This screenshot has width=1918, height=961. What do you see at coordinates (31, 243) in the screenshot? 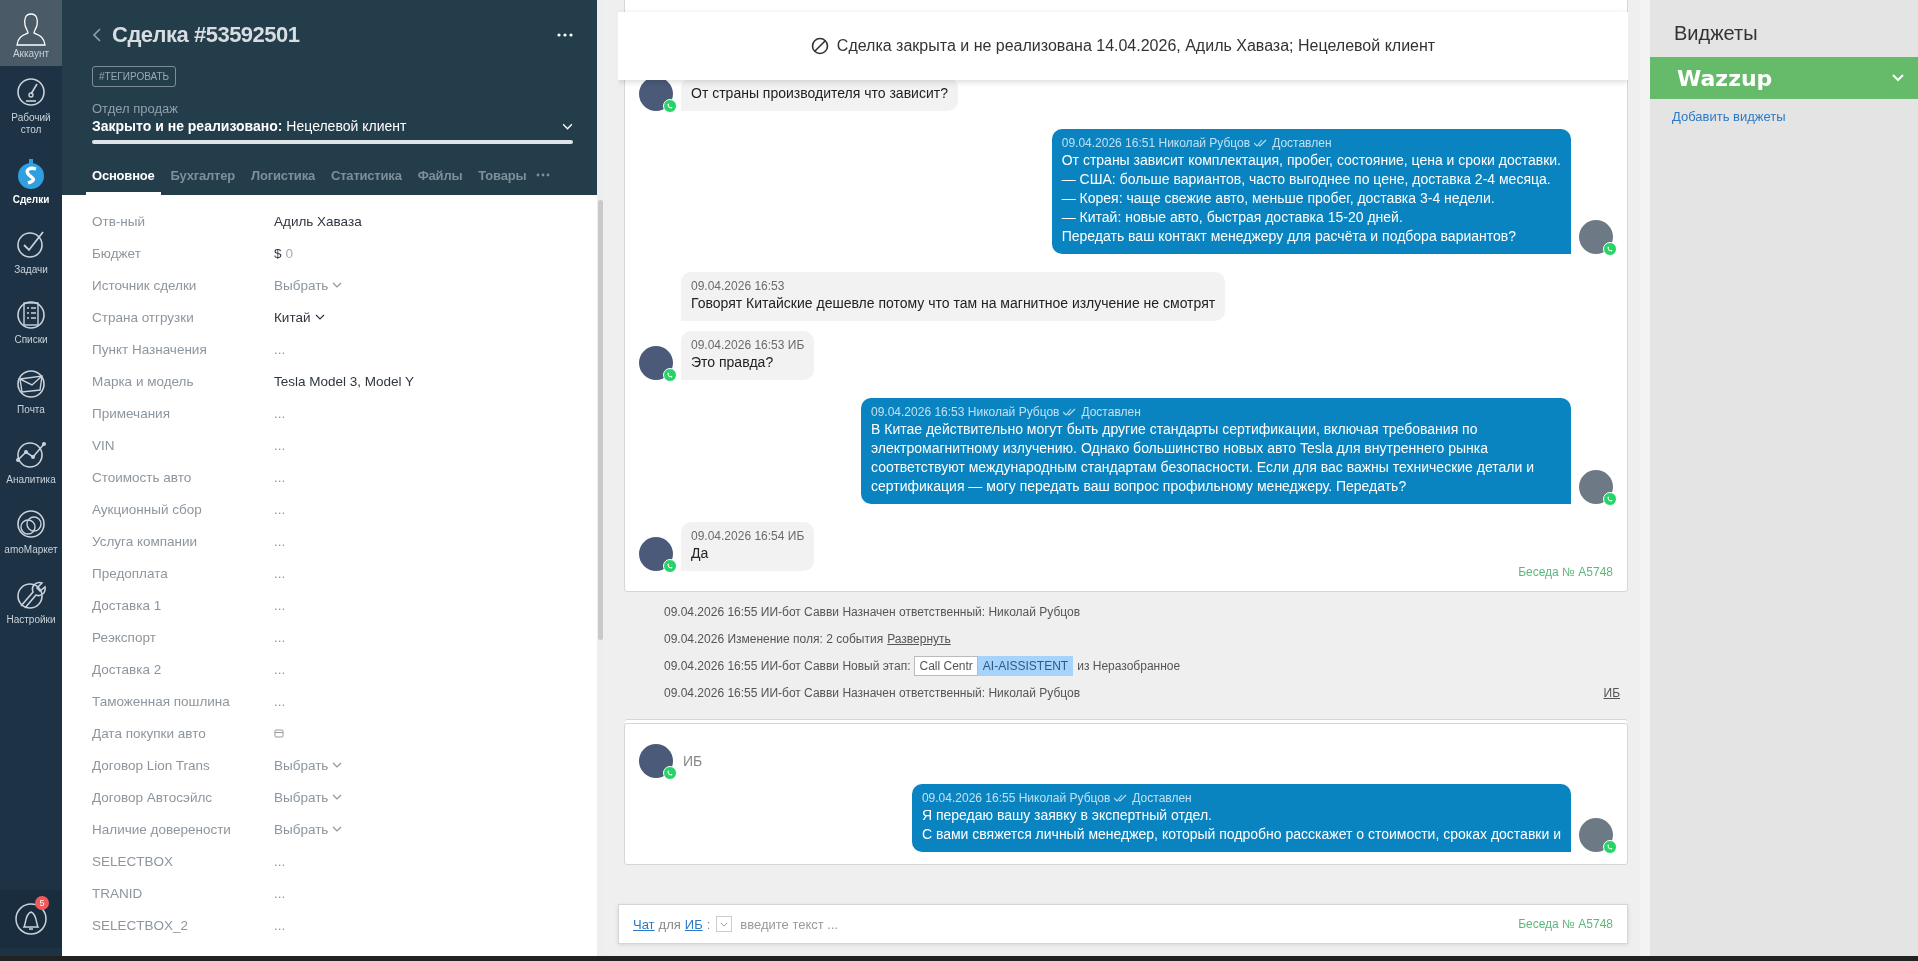
I see `nav-item: Задачи` at bounding box center [31, 243].